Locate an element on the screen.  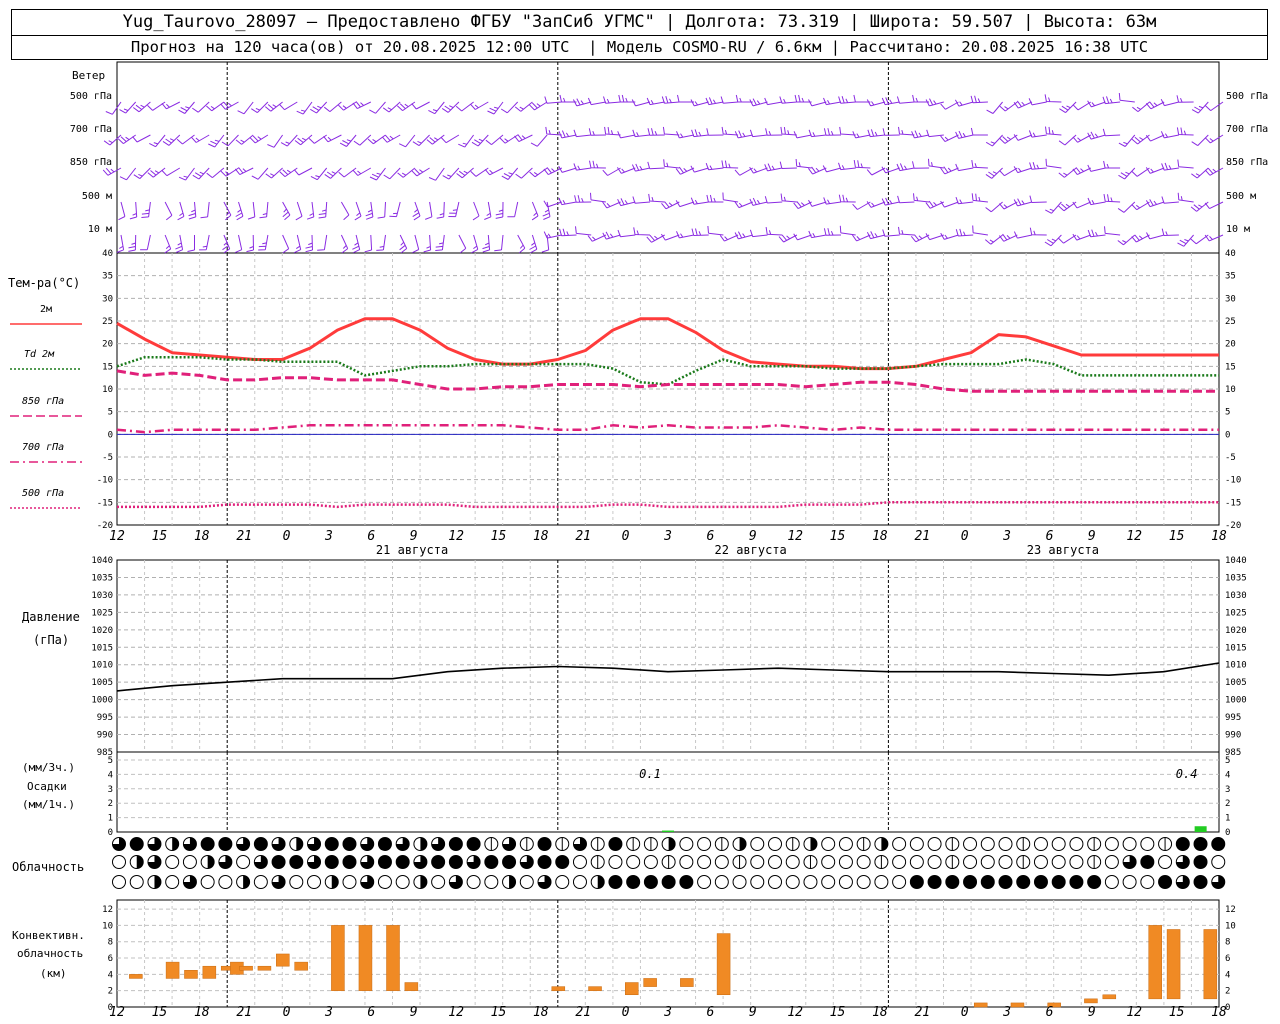
conv-ytick-left: 12 is located at coordinates (107, 910).